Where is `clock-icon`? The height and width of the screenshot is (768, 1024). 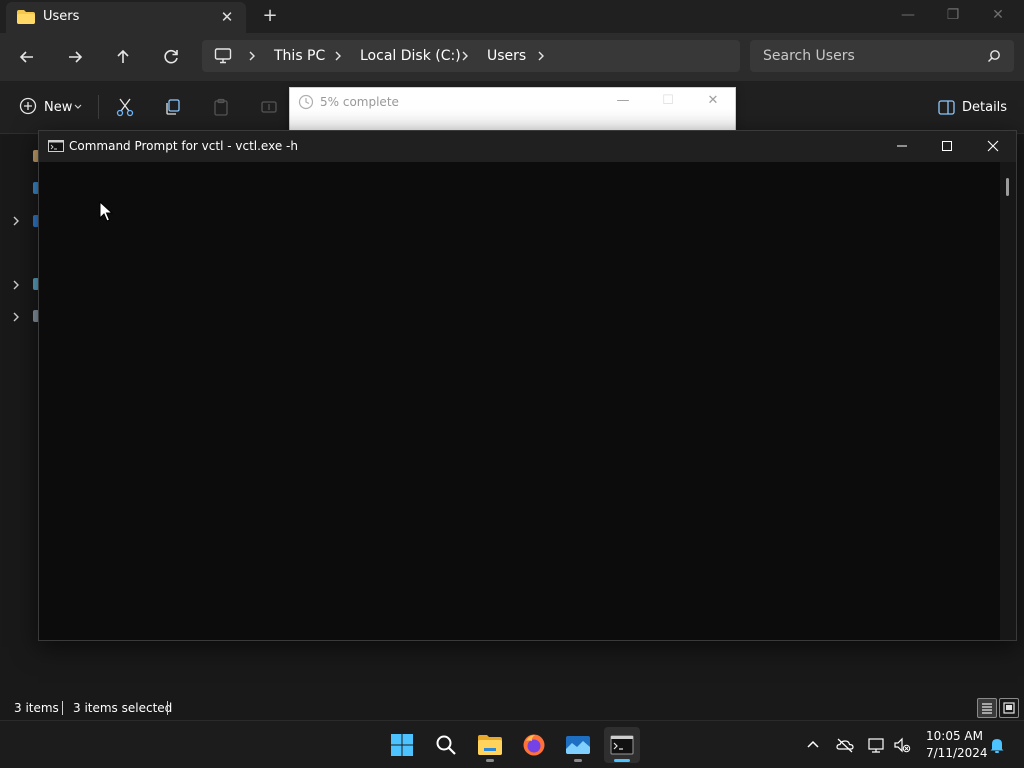 clock-icon is located at coordinates (306, 102).